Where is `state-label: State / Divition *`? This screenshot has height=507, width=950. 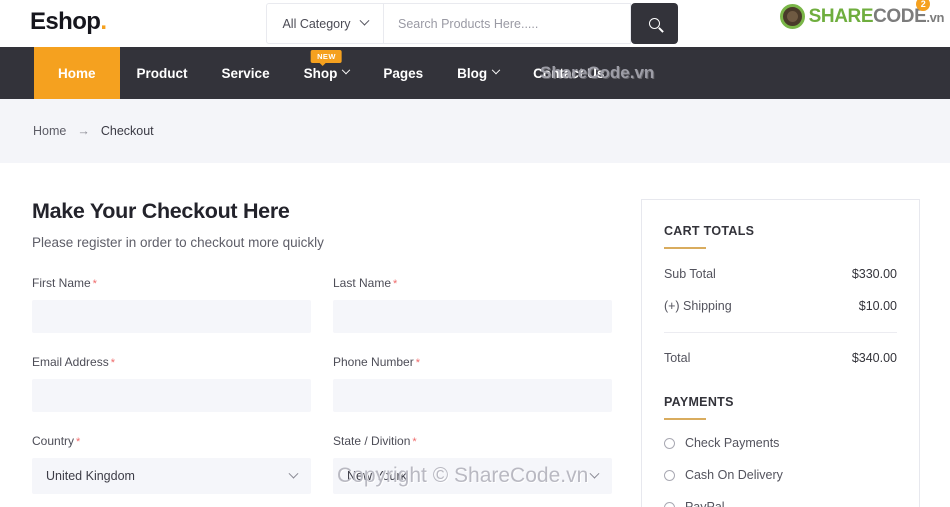
state-label: State / Divition * is located at coordinates (472, 441).